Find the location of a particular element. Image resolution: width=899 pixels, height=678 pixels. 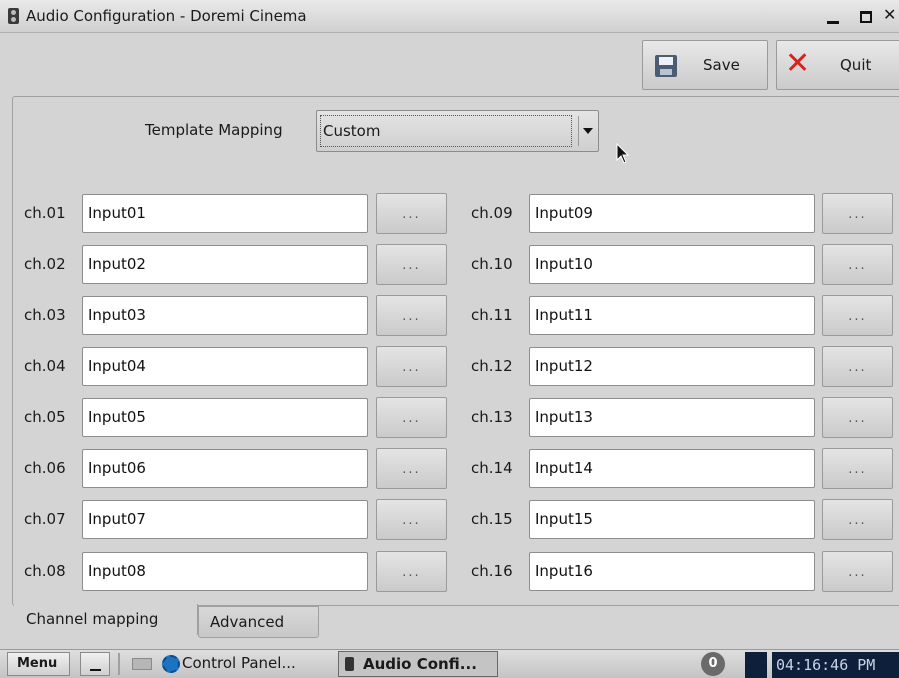

channel-input: Input11 is located at coordinates (672, 315).